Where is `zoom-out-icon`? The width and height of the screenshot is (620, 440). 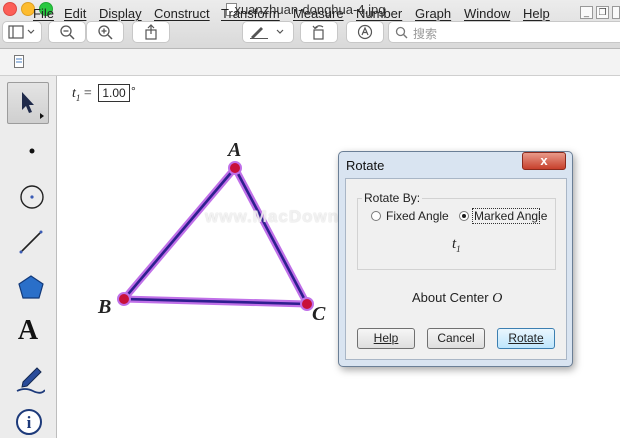
zoom-out-icon is located at coordinates (67, 32).